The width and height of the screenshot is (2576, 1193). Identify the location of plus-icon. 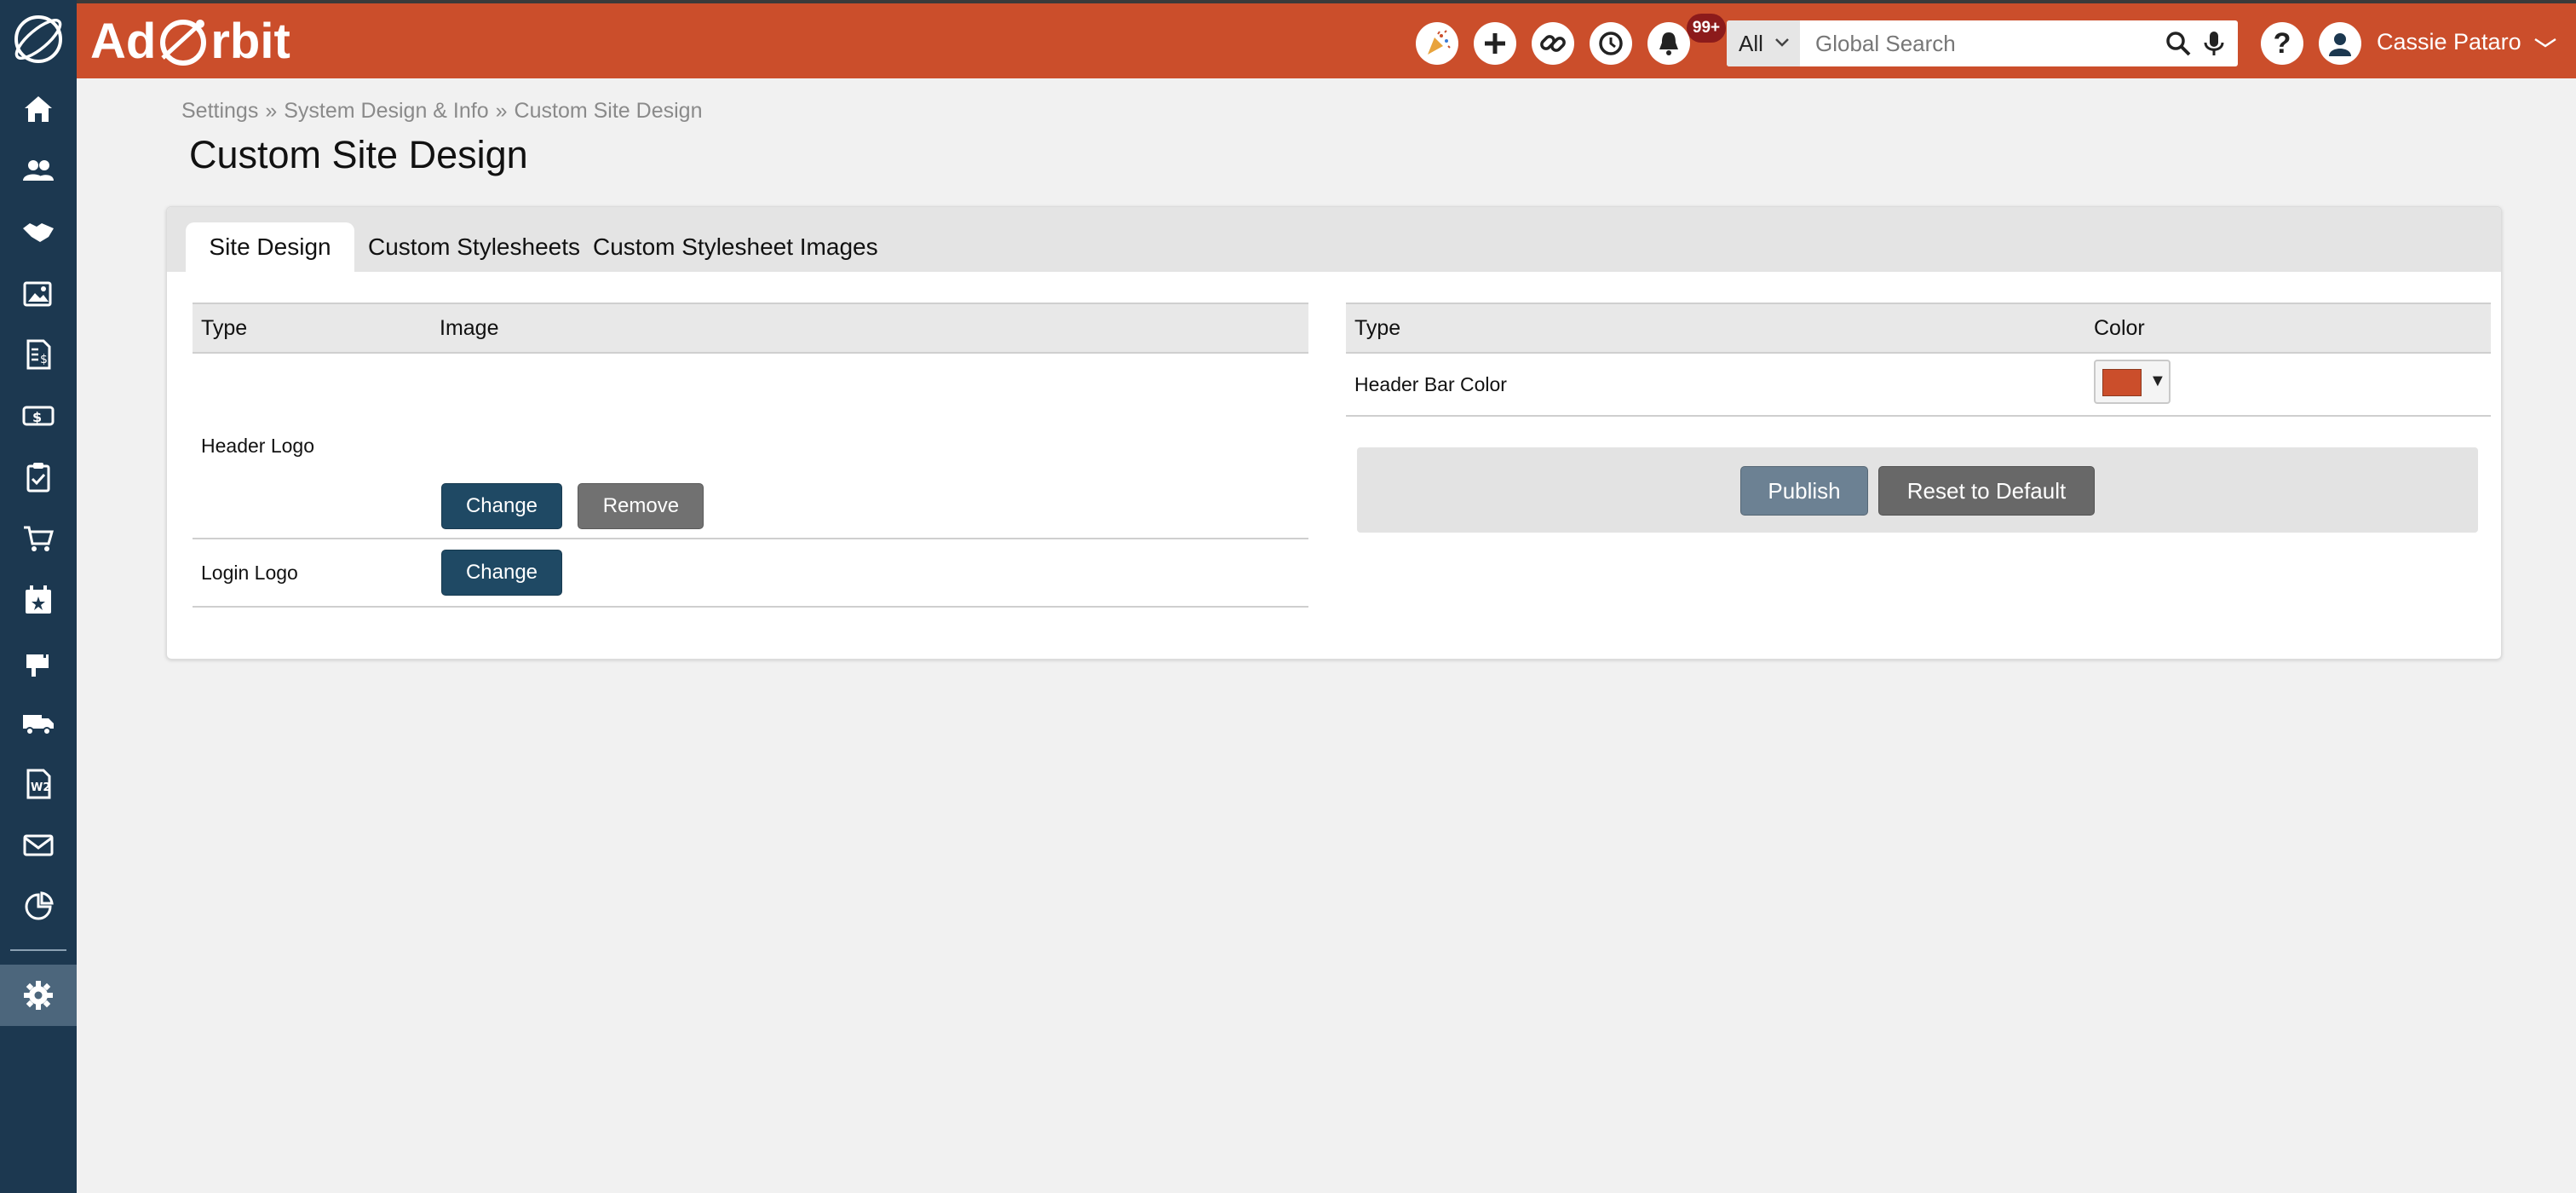
(1495, 43).